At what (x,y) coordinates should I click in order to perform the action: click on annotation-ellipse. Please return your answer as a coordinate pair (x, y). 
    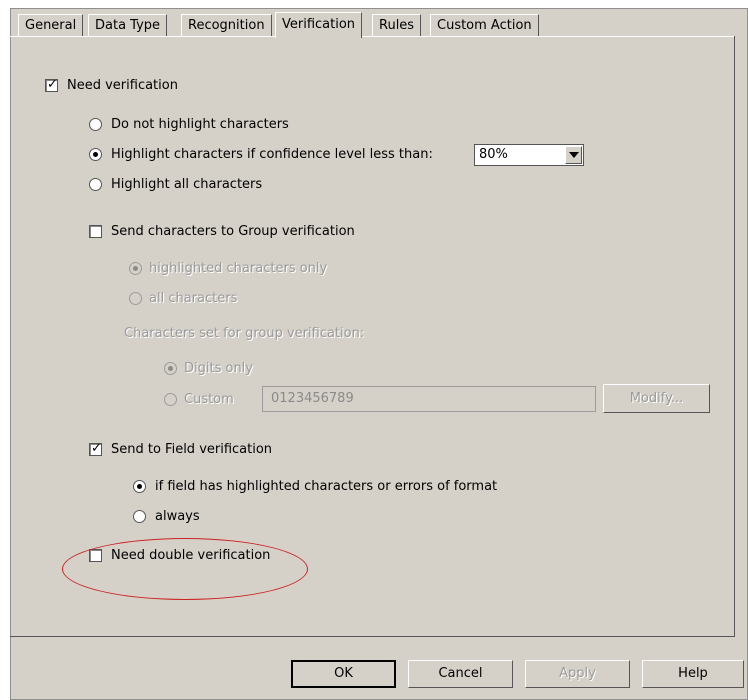
    Looking at the image, I should click on (185, 569).